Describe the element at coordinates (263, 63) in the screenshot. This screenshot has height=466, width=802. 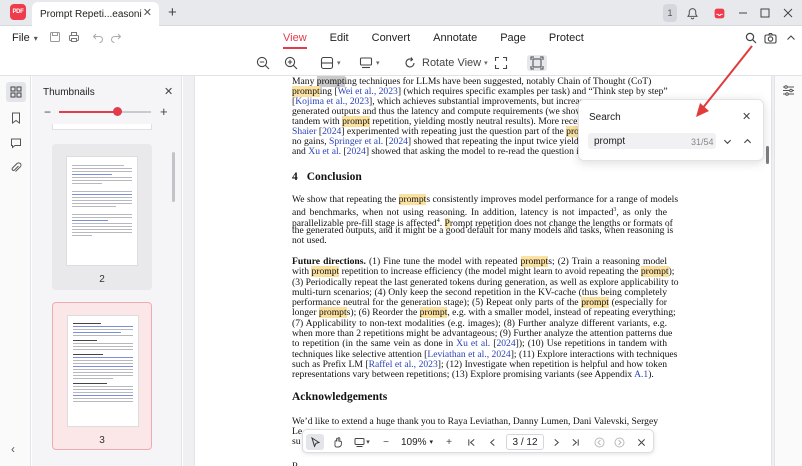
I see `zoom-out-icon` at that location.